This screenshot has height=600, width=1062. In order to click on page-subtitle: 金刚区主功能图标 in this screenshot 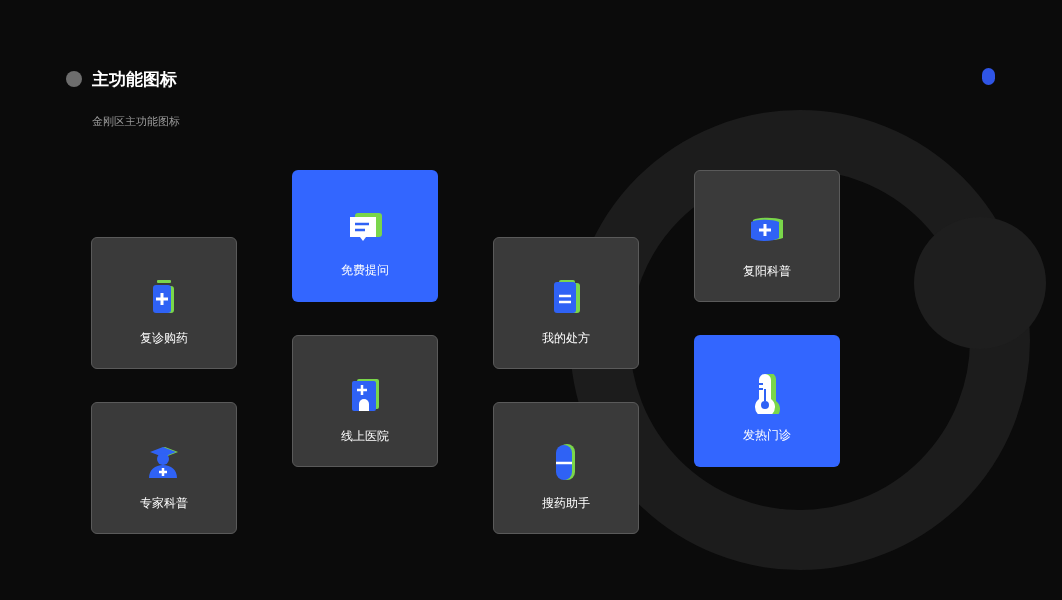, I will do `click(136, 122)`.